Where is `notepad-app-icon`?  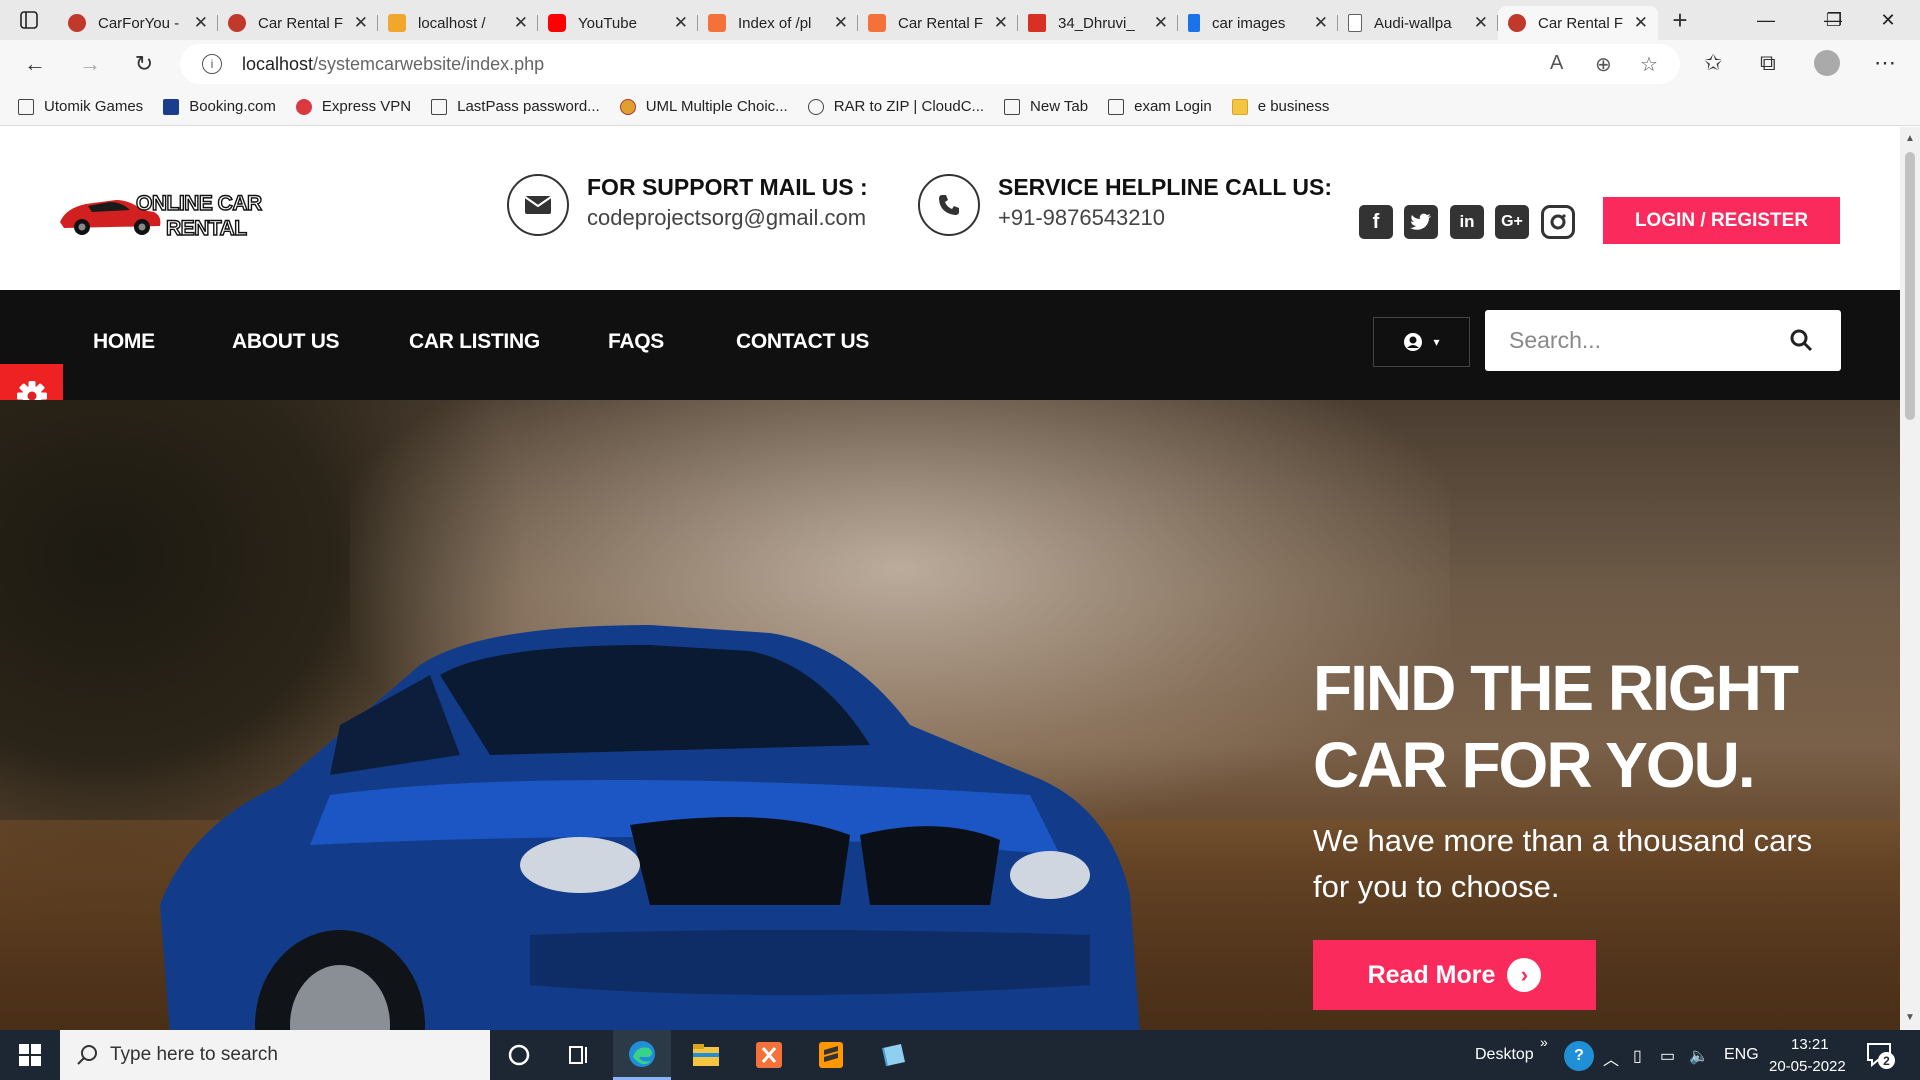
notepad-app-icon is located at coordinates (893, 1055).